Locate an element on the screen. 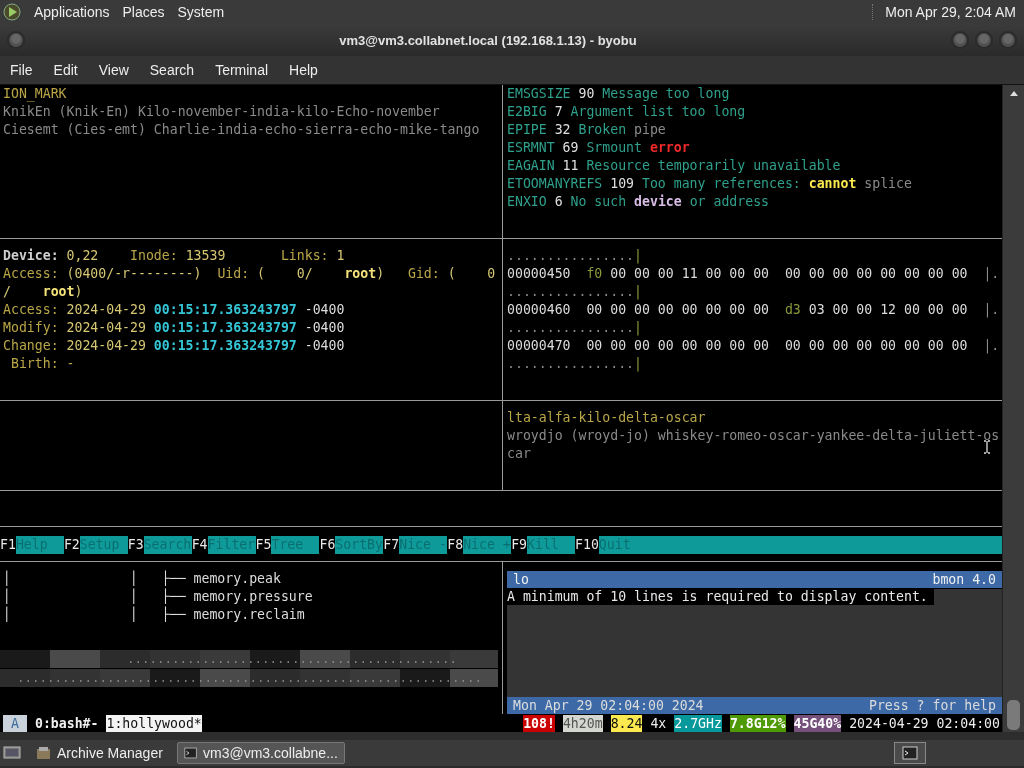  terminal-line: Ciesemt (Cies-emt) Charlie-india-echo-sierra-echo-mike-tango is located at coordinates (241, 130).